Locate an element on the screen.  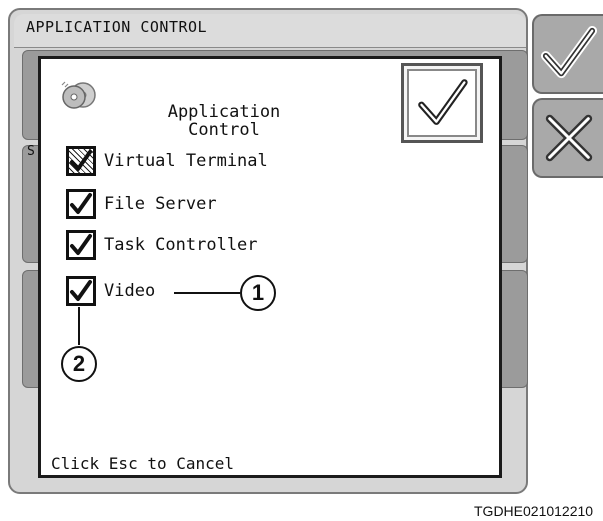
video-label: Video is located at coordinates (130, 291).